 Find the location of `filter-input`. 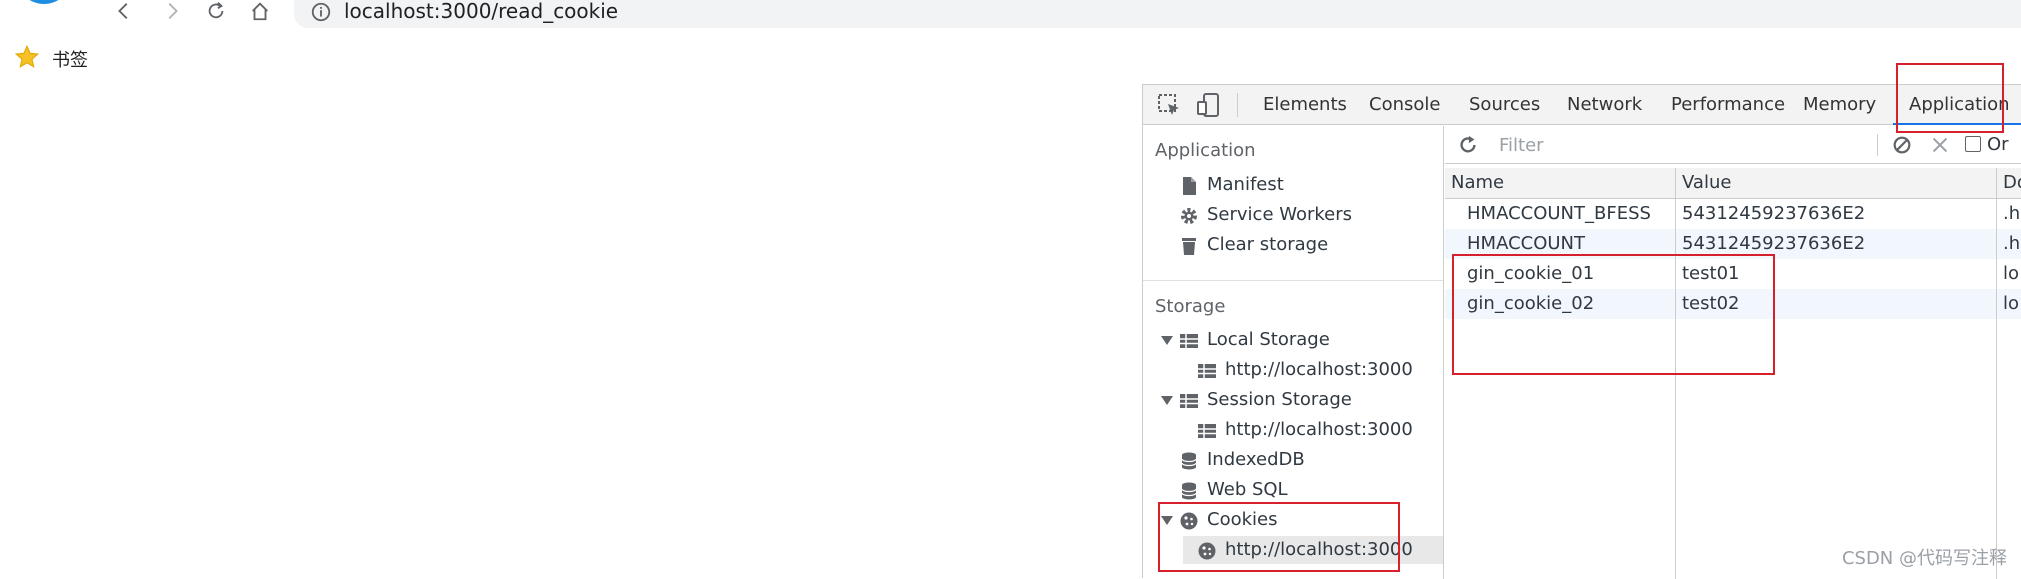

filter-input is located at coordinates (1681, 145).